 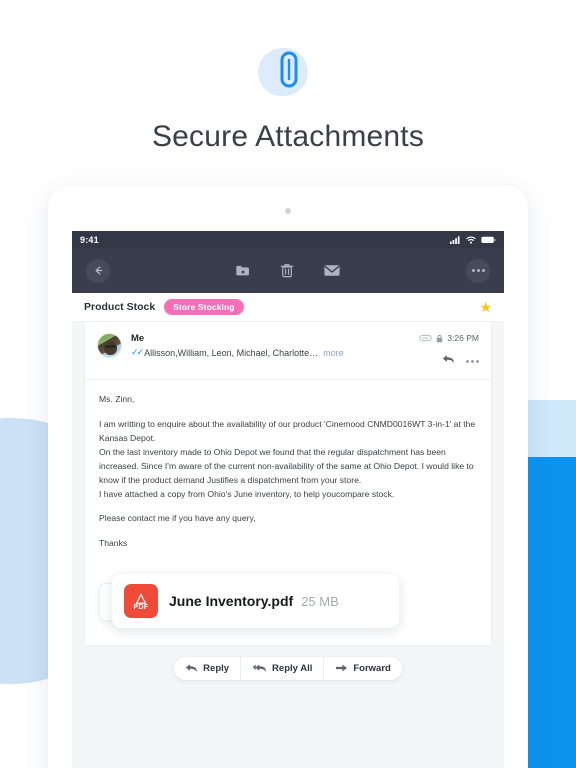 I want to click on pdf-type-label: PDF, so click(x=141, y=607).